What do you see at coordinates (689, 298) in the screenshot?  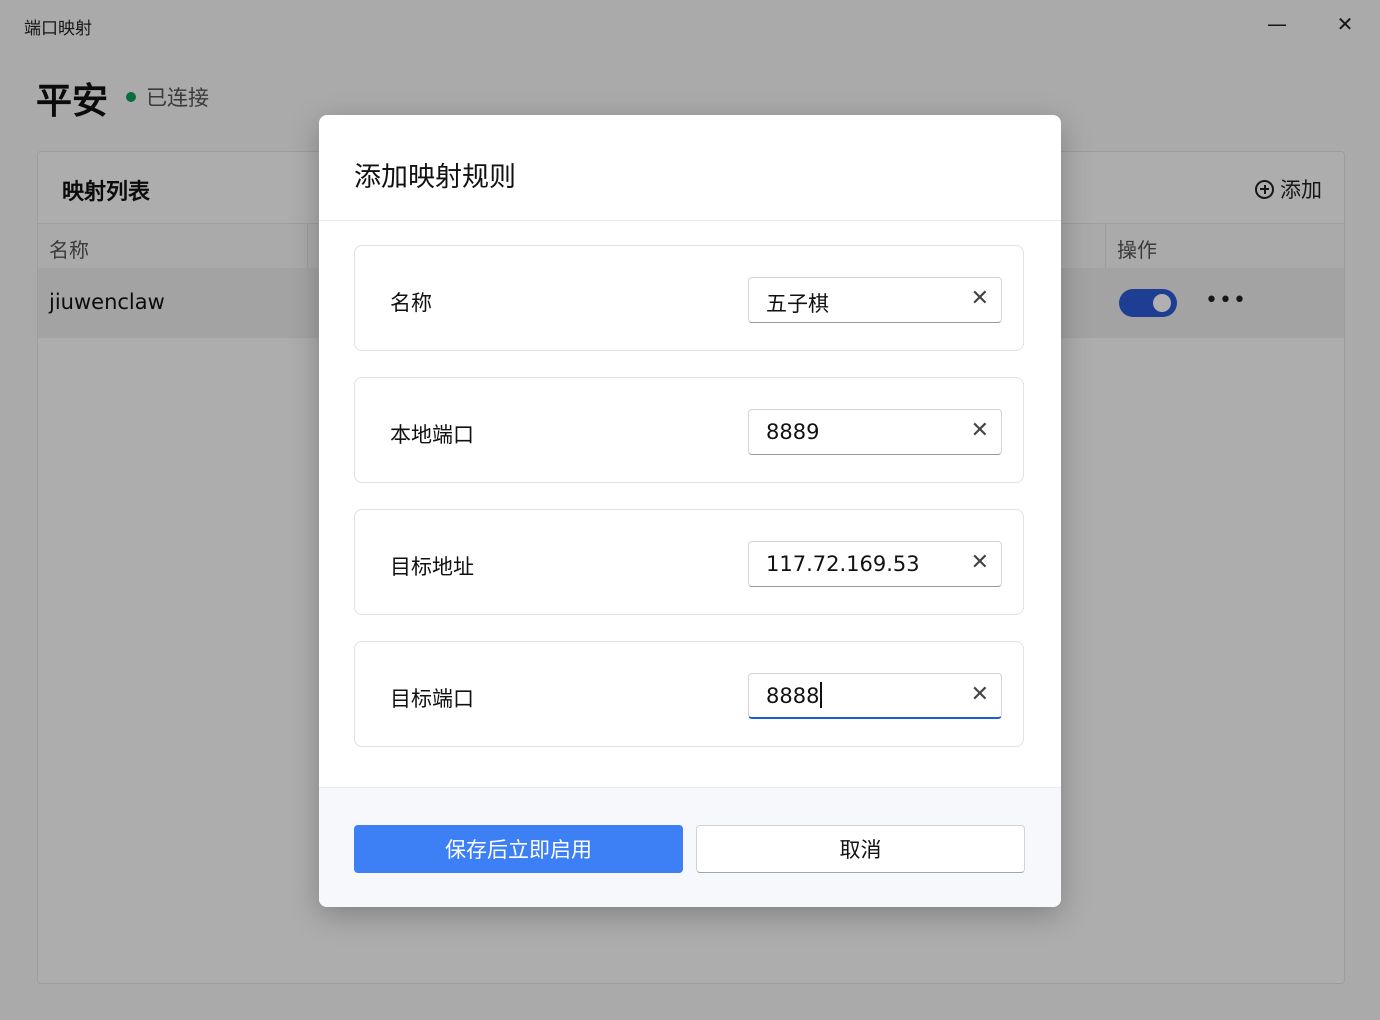 I see `field-card-name: 名称 五子棋 ✕` at bounding box center [689, 298].